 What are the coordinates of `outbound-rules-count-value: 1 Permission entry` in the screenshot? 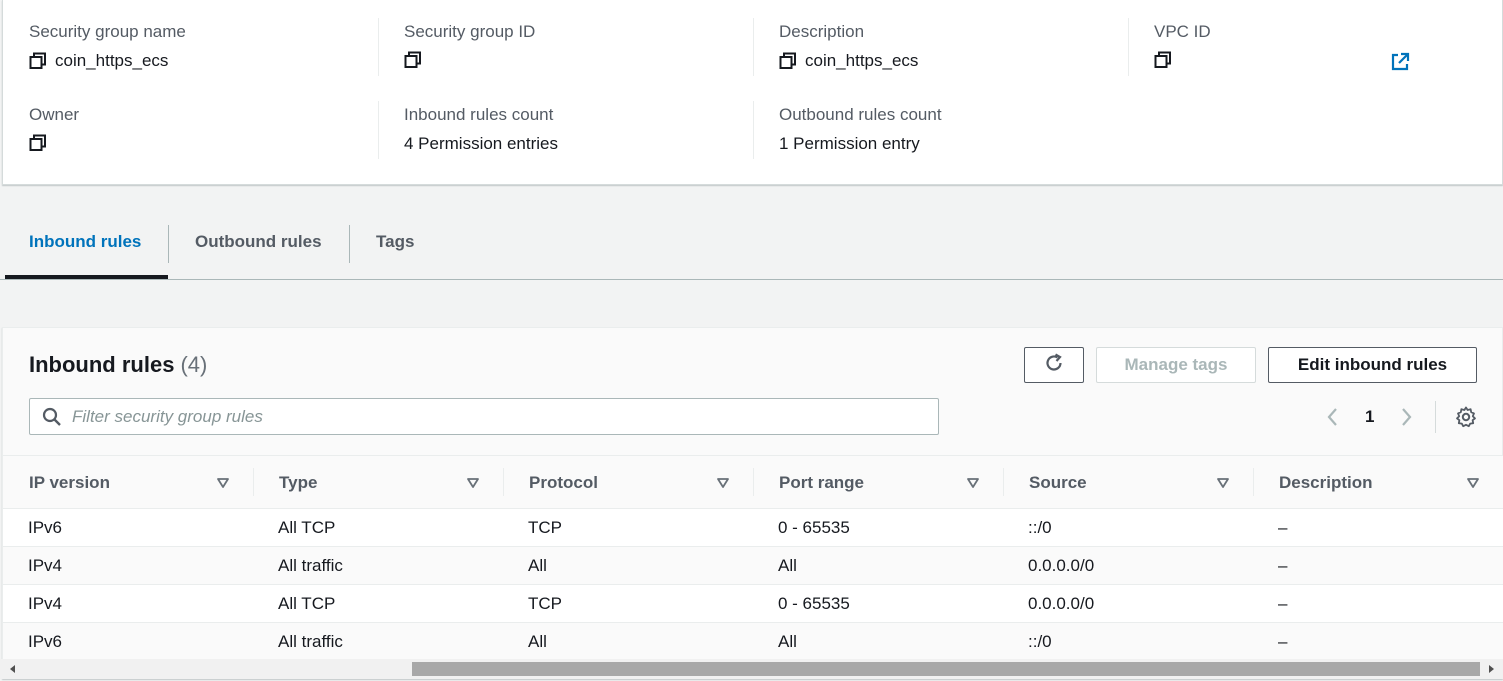 It's located at (849, 143).